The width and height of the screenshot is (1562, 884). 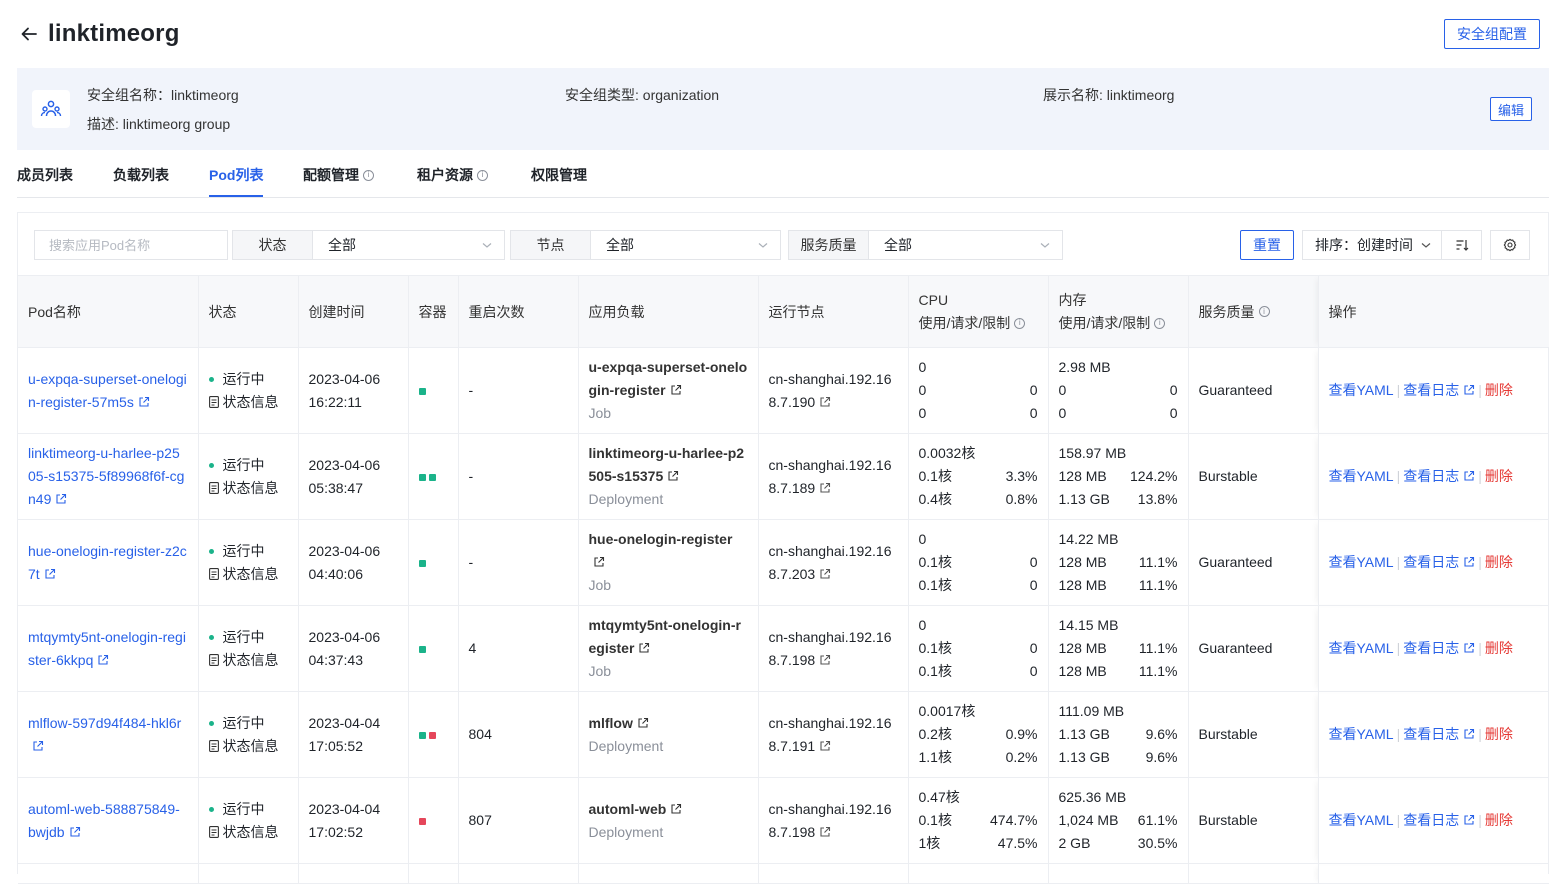 I want to click on cpu-cell: 00000, so click(x=978, y=390).